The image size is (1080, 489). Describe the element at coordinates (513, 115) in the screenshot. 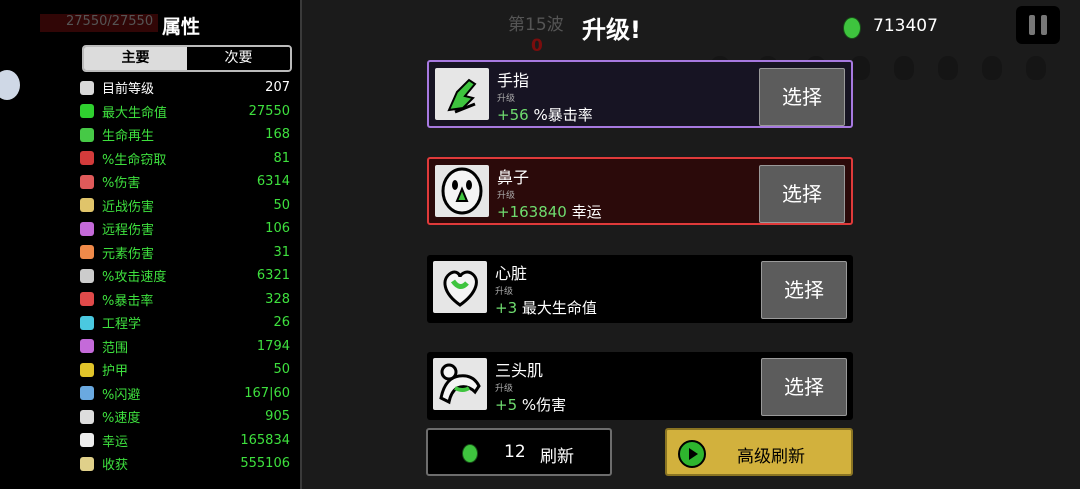

I see `upgrade-bonus: +56` at that location.